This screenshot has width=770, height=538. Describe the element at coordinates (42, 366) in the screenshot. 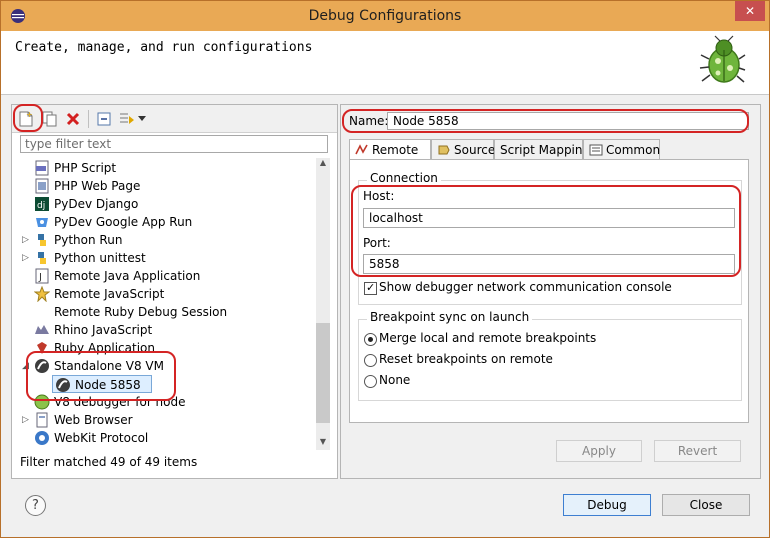

I see `v8-icon` at that location.